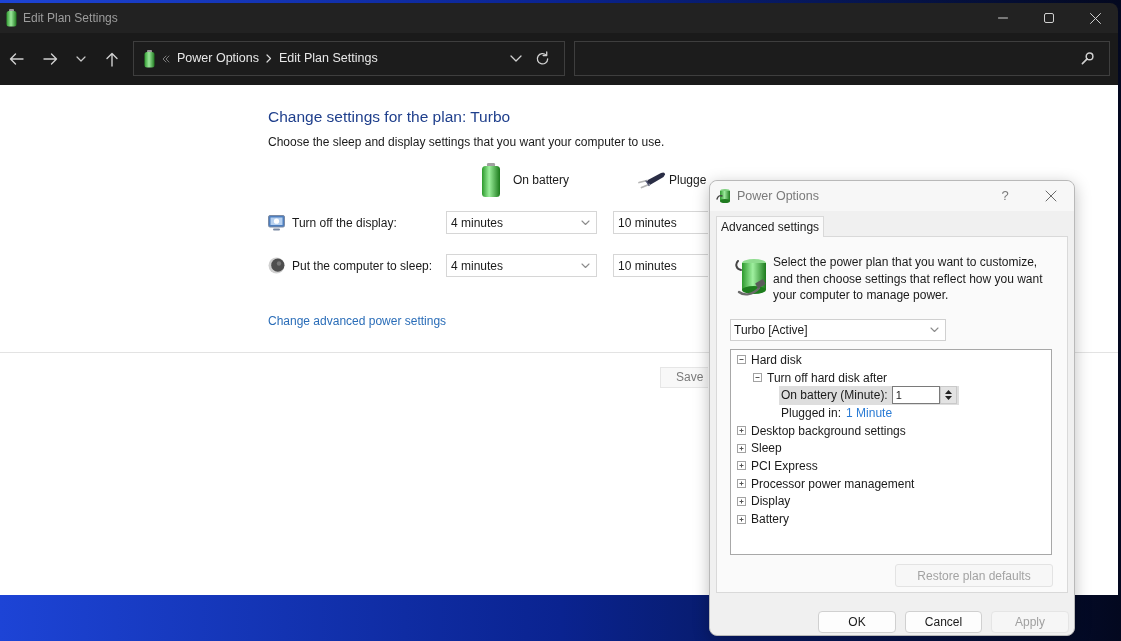 The image size is (1121, 641). I want to click on tab: Advanced settings, so click(770, 226).